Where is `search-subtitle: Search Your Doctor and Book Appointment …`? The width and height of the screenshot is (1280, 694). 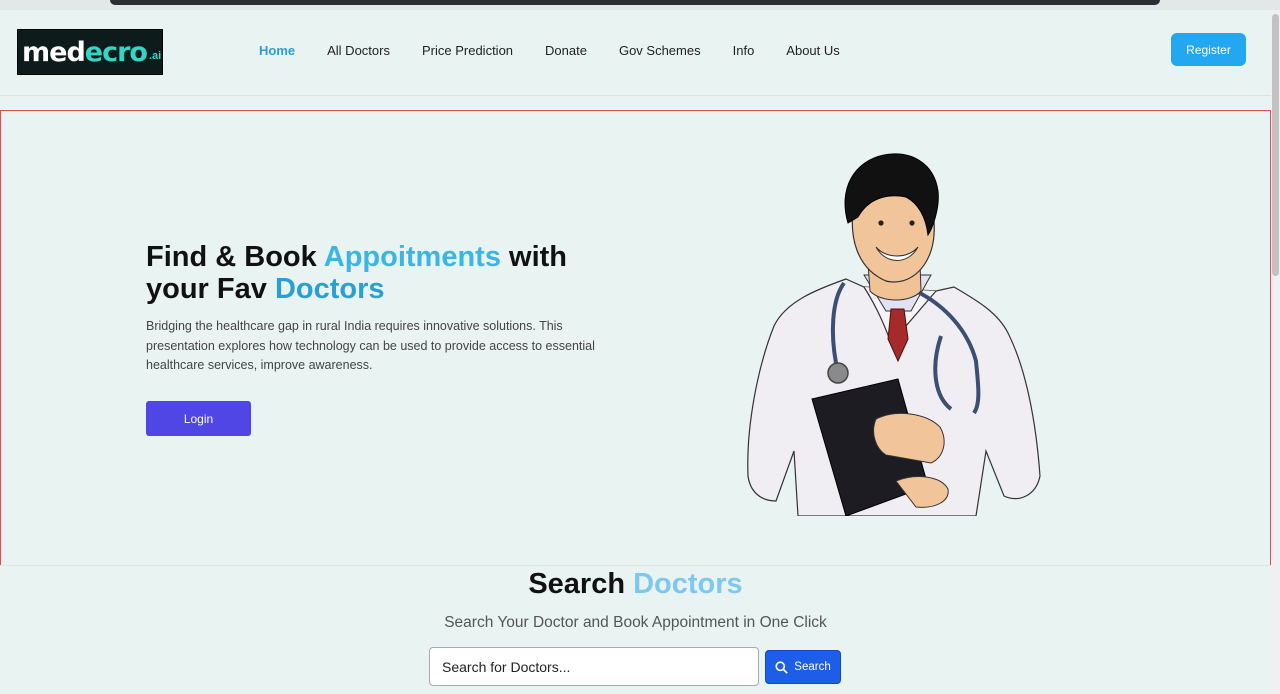 search-subtitle: Search Your Doctor and Book Appointment … is located at coordinates (635, 622).